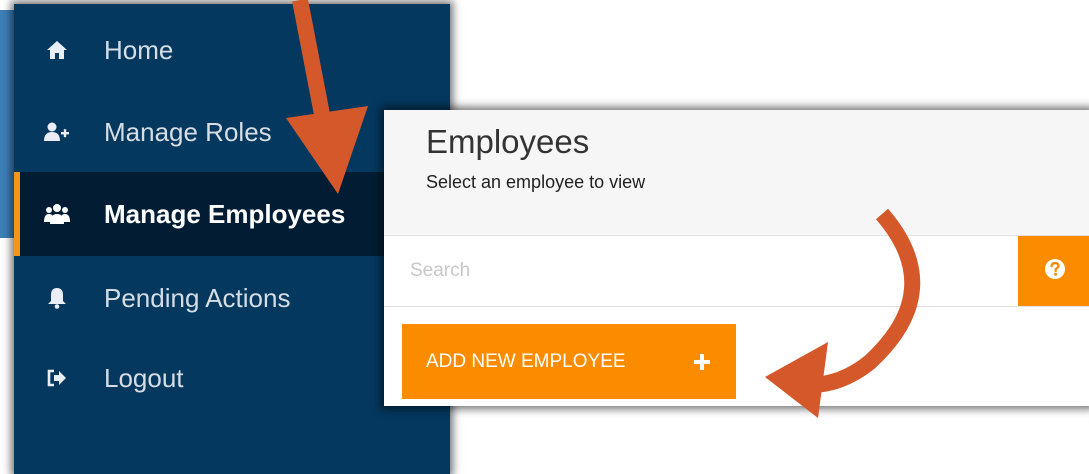  Describe the element at coordinates (17, 214) in the screenshot. I see `active-indicator` at that location.